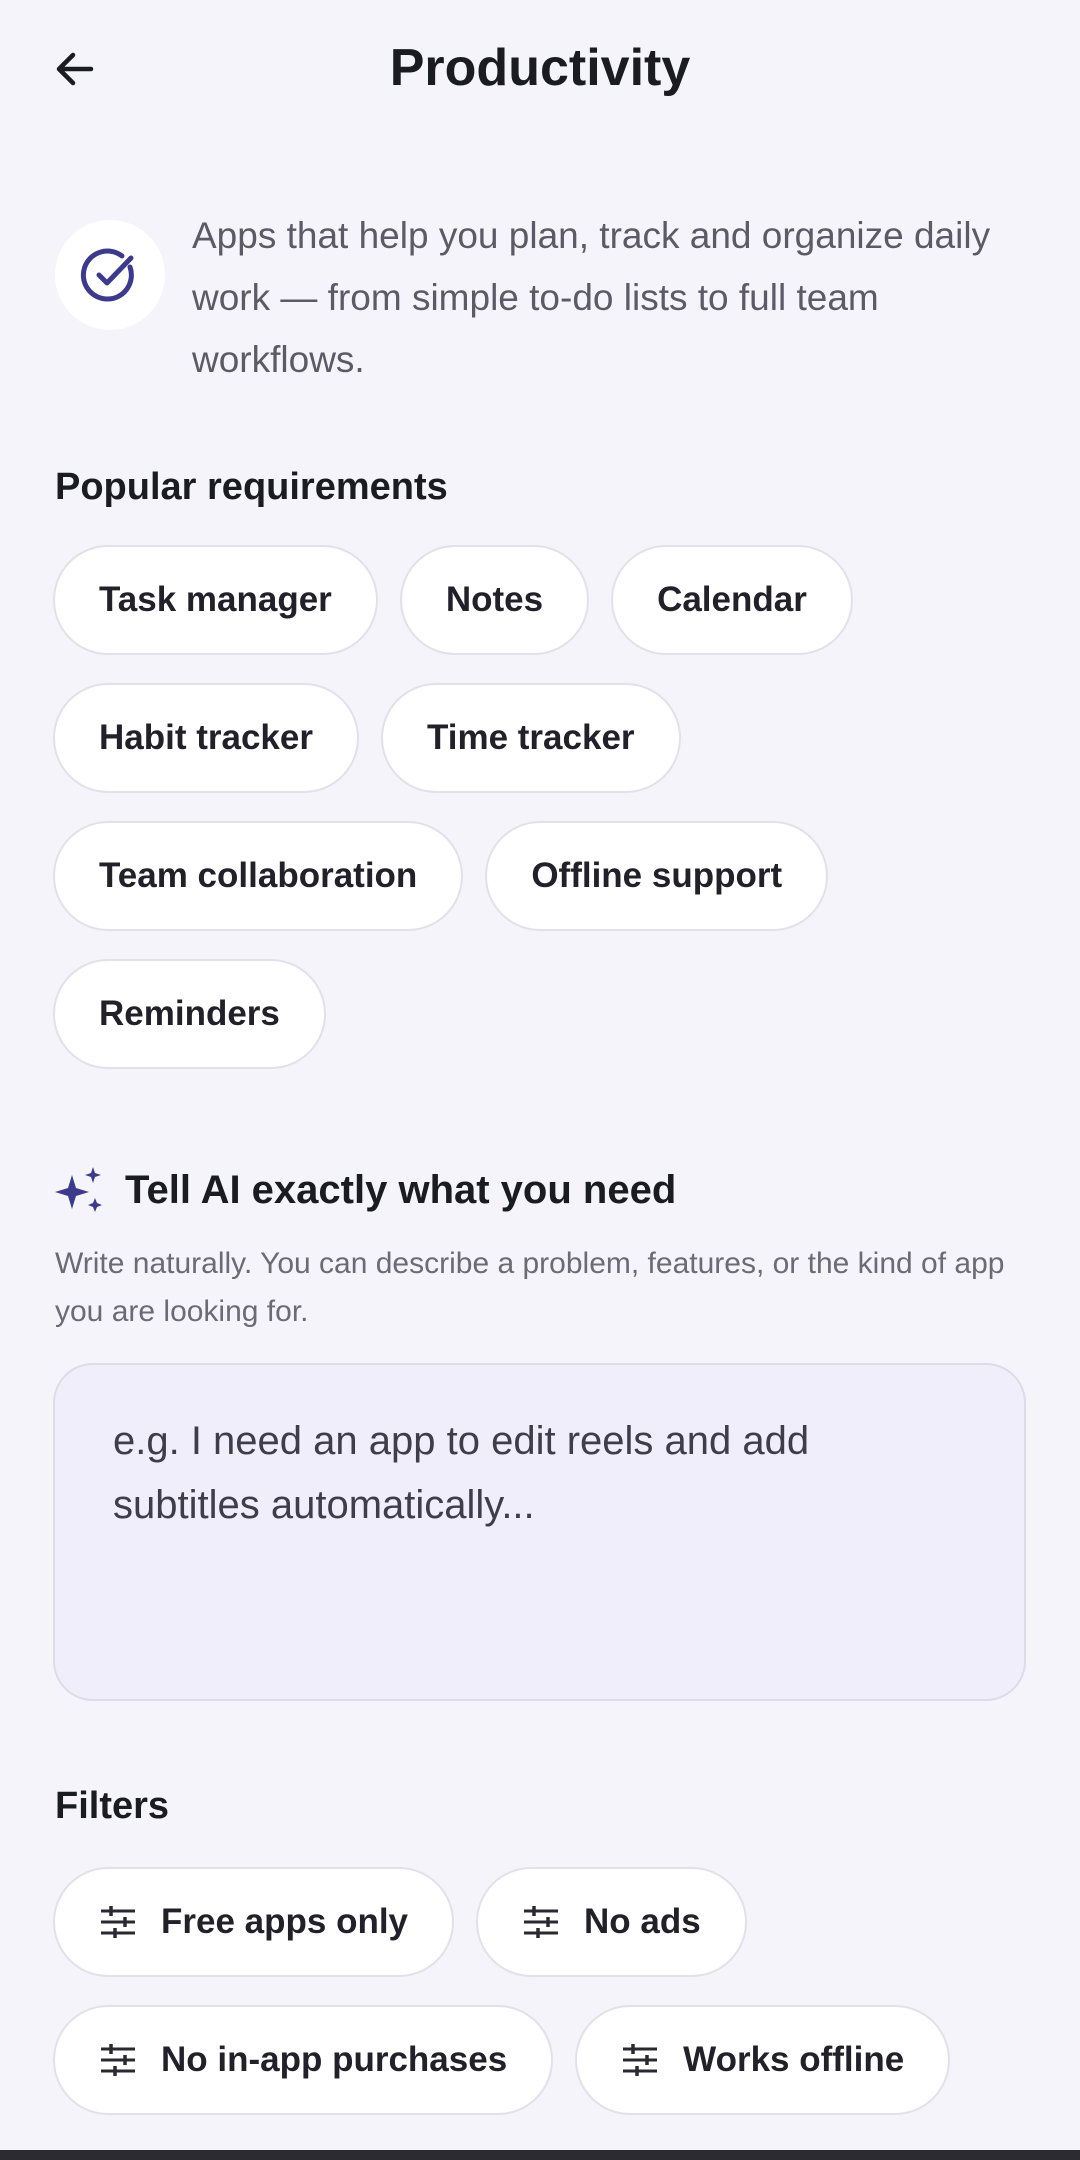  Describe the element at coordinates (334, 2059) in the screenshot. I see `filter-label: No in-app purchases` at that location.